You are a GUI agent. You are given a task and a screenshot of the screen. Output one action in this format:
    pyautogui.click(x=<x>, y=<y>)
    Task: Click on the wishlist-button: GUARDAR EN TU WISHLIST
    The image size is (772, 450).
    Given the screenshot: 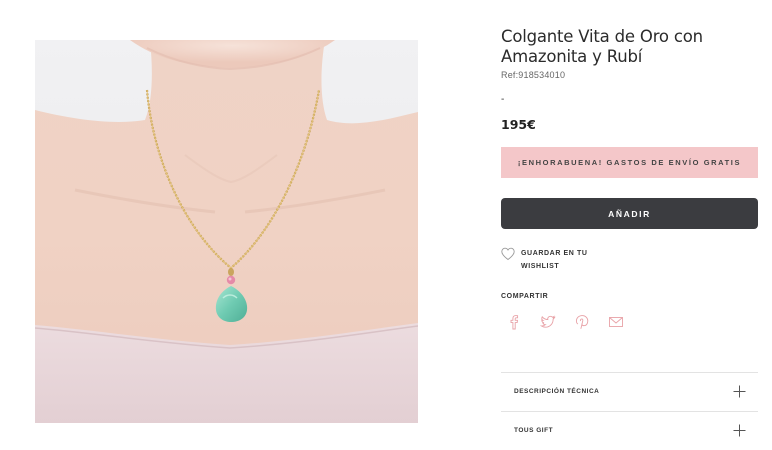 What is the action you would take?
    pyautogui.click(x=571, y=260)
    